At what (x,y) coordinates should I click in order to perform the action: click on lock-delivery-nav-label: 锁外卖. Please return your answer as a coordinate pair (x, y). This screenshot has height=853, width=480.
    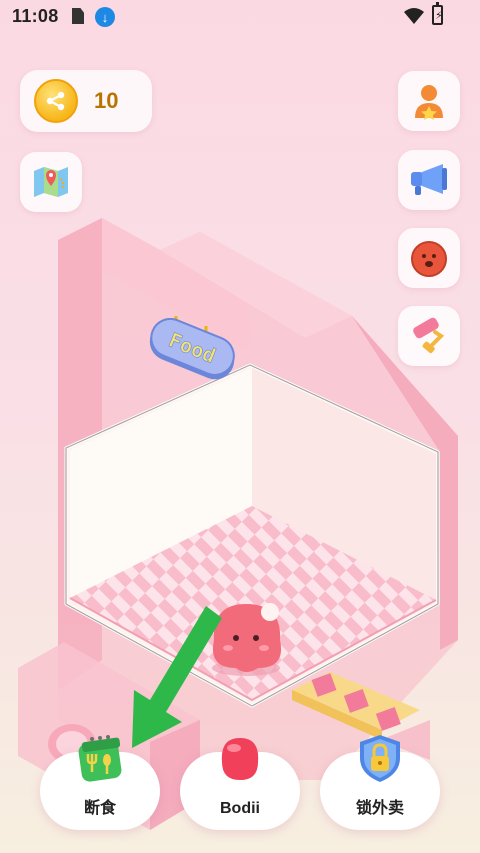
    Looking at the image, I should click on (379, 808).